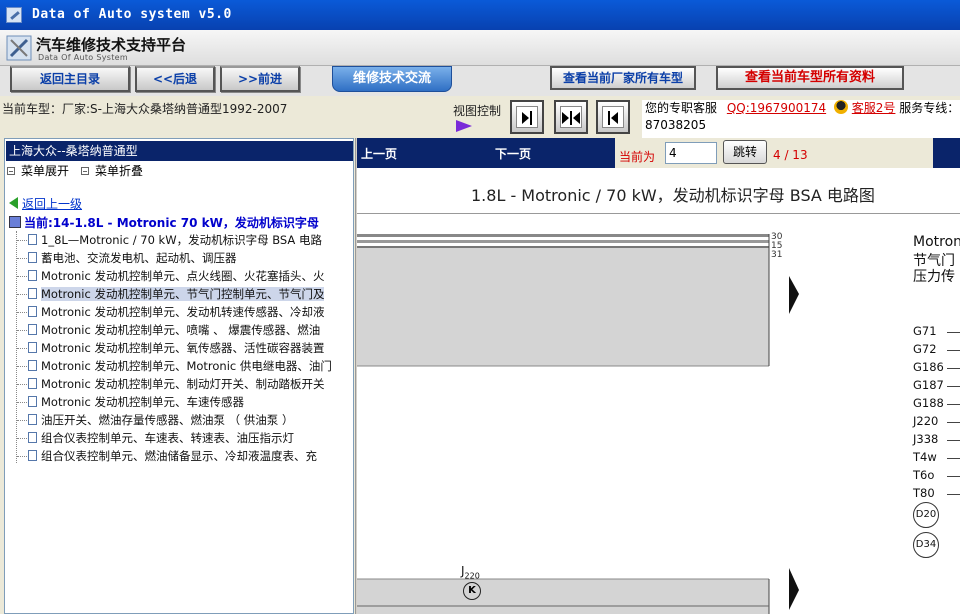  Describe the element at coordinates (745, 152) in the screenshot. I see `jump-button: 跳转` at that location.